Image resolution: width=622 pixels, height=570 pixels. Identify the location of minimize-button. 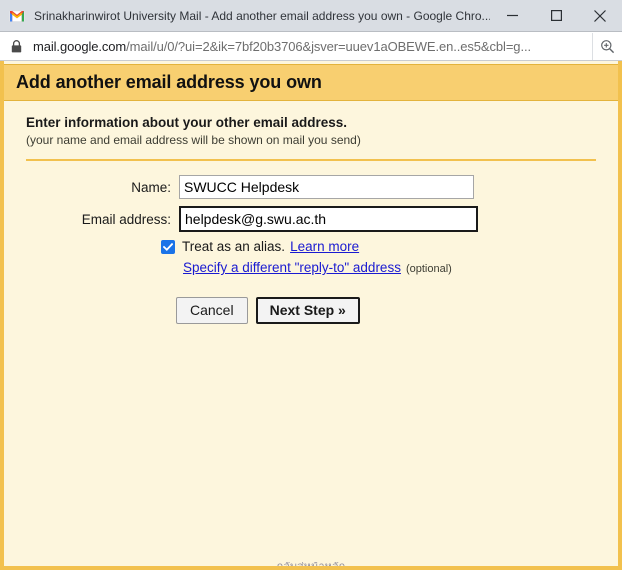
(512, 16).